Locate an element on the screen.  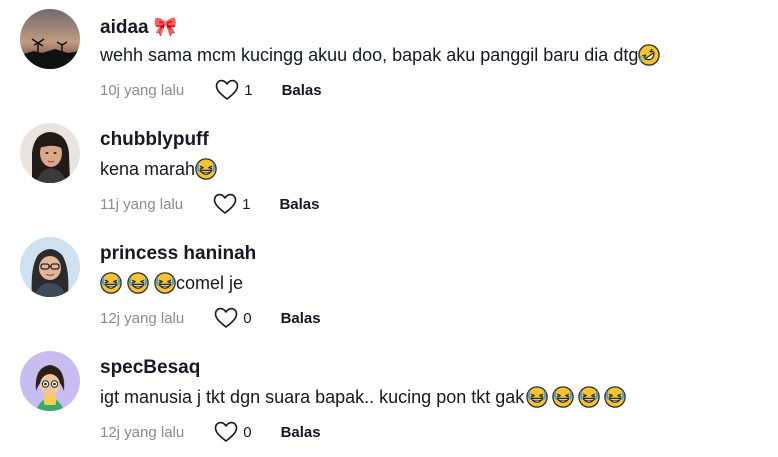
comment-username: chubblypuff is located at coordinates (154, 140).